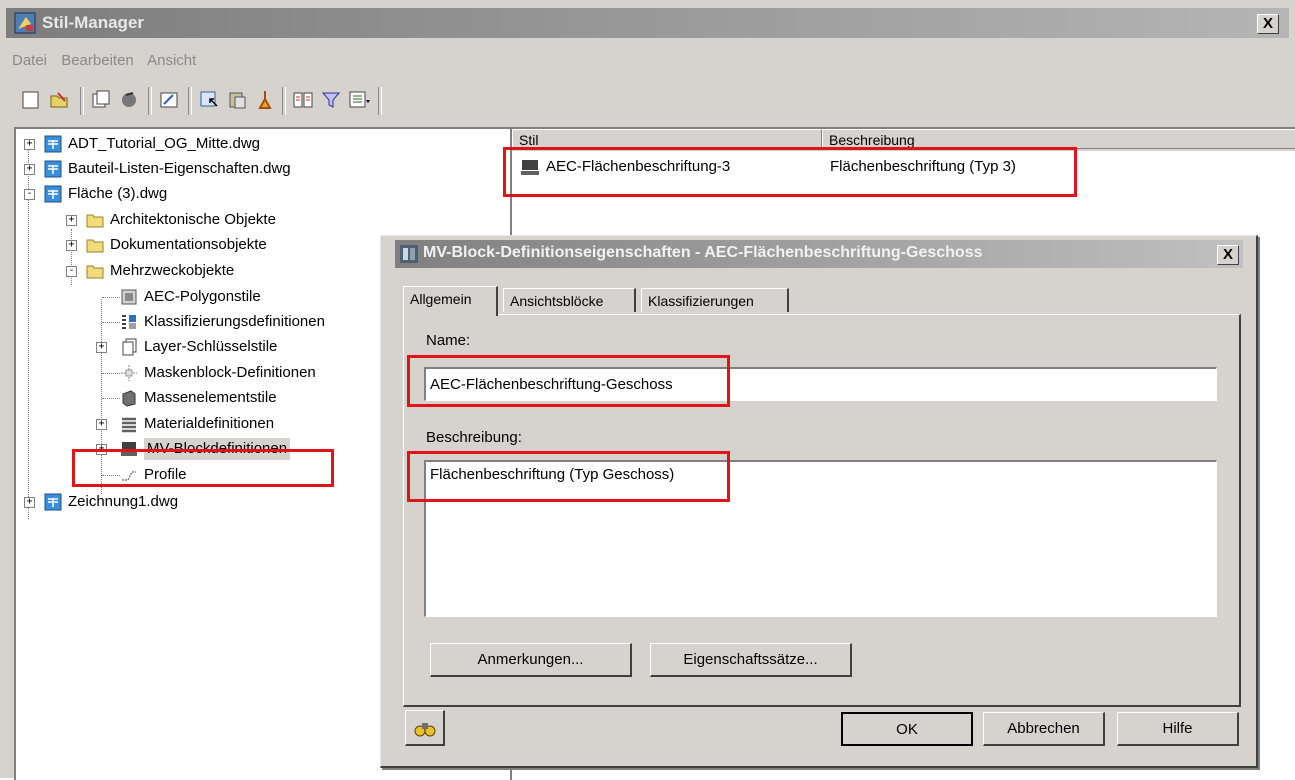  I want to click on classification-icon, so click(129, 322).